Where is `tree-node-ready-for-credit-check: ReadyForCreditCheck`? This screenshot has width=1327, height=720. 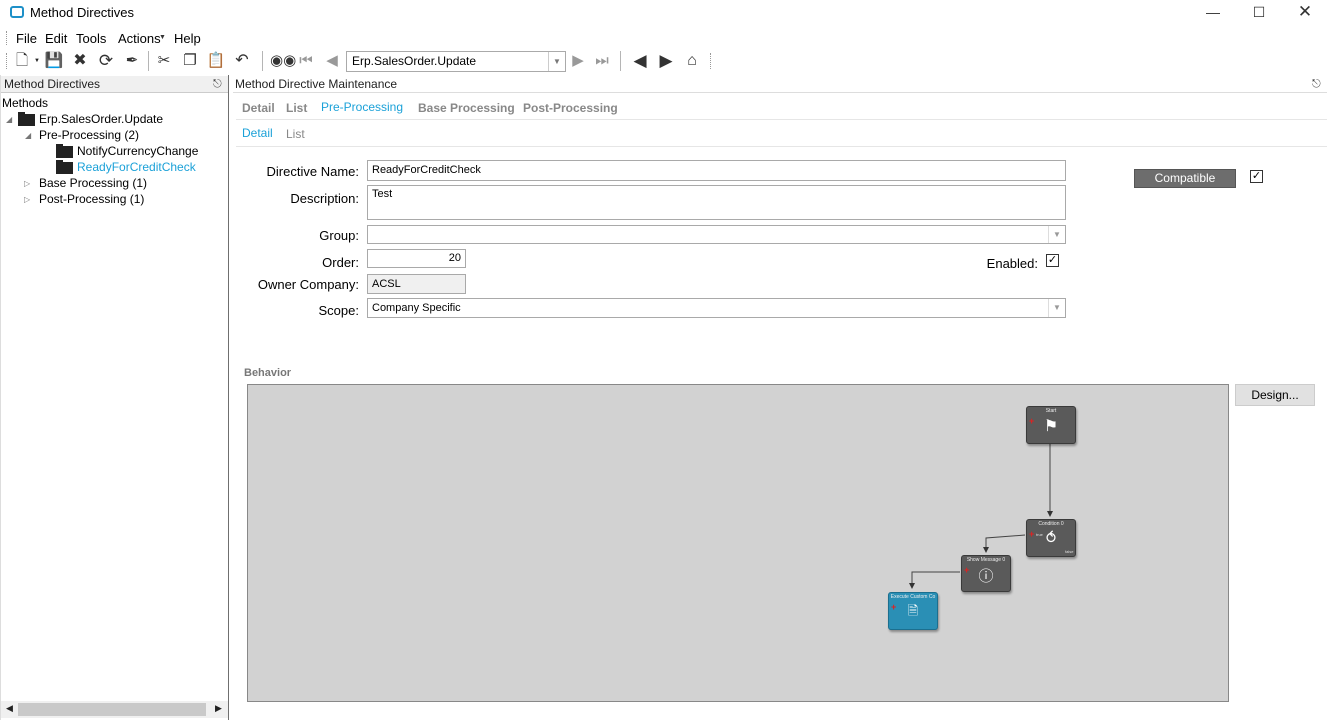
tree-node-ready-for-credit-check: ReadyForCreditCheck is located at coordinates (136, 167).